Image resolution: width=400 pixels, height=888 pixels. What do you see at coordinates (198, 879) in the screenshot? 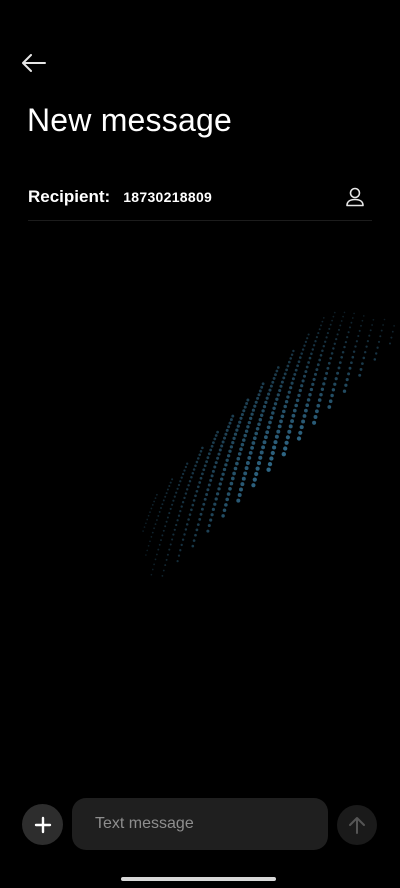
I see `home-indicator` at bounding box center [198, 879].